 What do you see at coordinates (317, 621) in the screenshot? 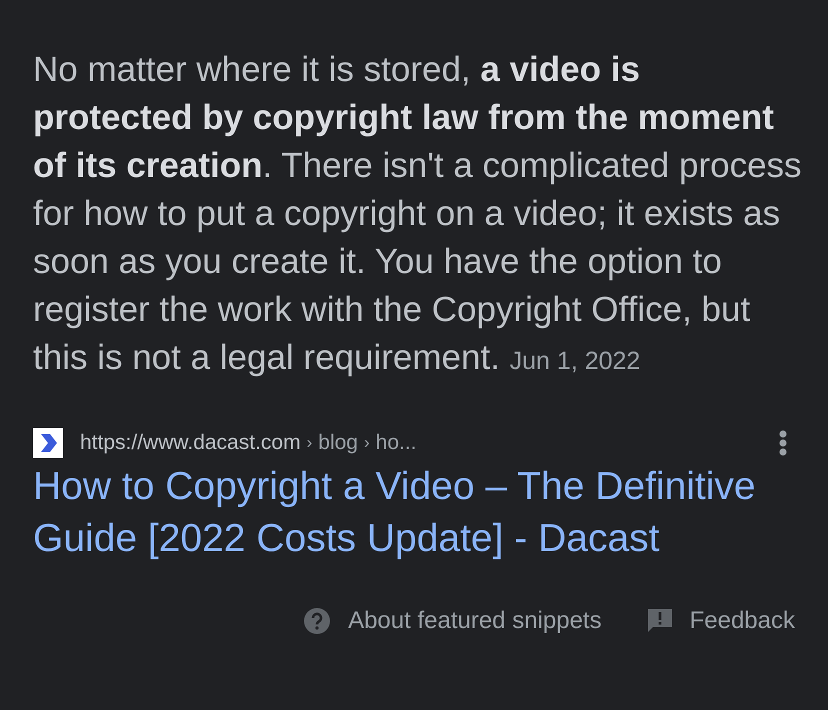
I see `help-icon` at bounding box center [317, 621].